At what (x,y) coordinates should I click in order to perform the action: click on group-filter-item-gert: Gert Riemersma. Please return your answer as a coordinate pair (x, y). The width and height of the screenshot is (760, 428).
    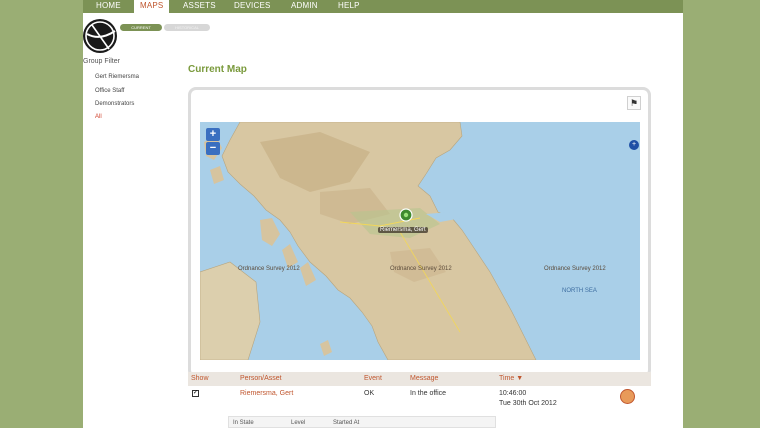
    Looking at the image, I should click on (117, 77).